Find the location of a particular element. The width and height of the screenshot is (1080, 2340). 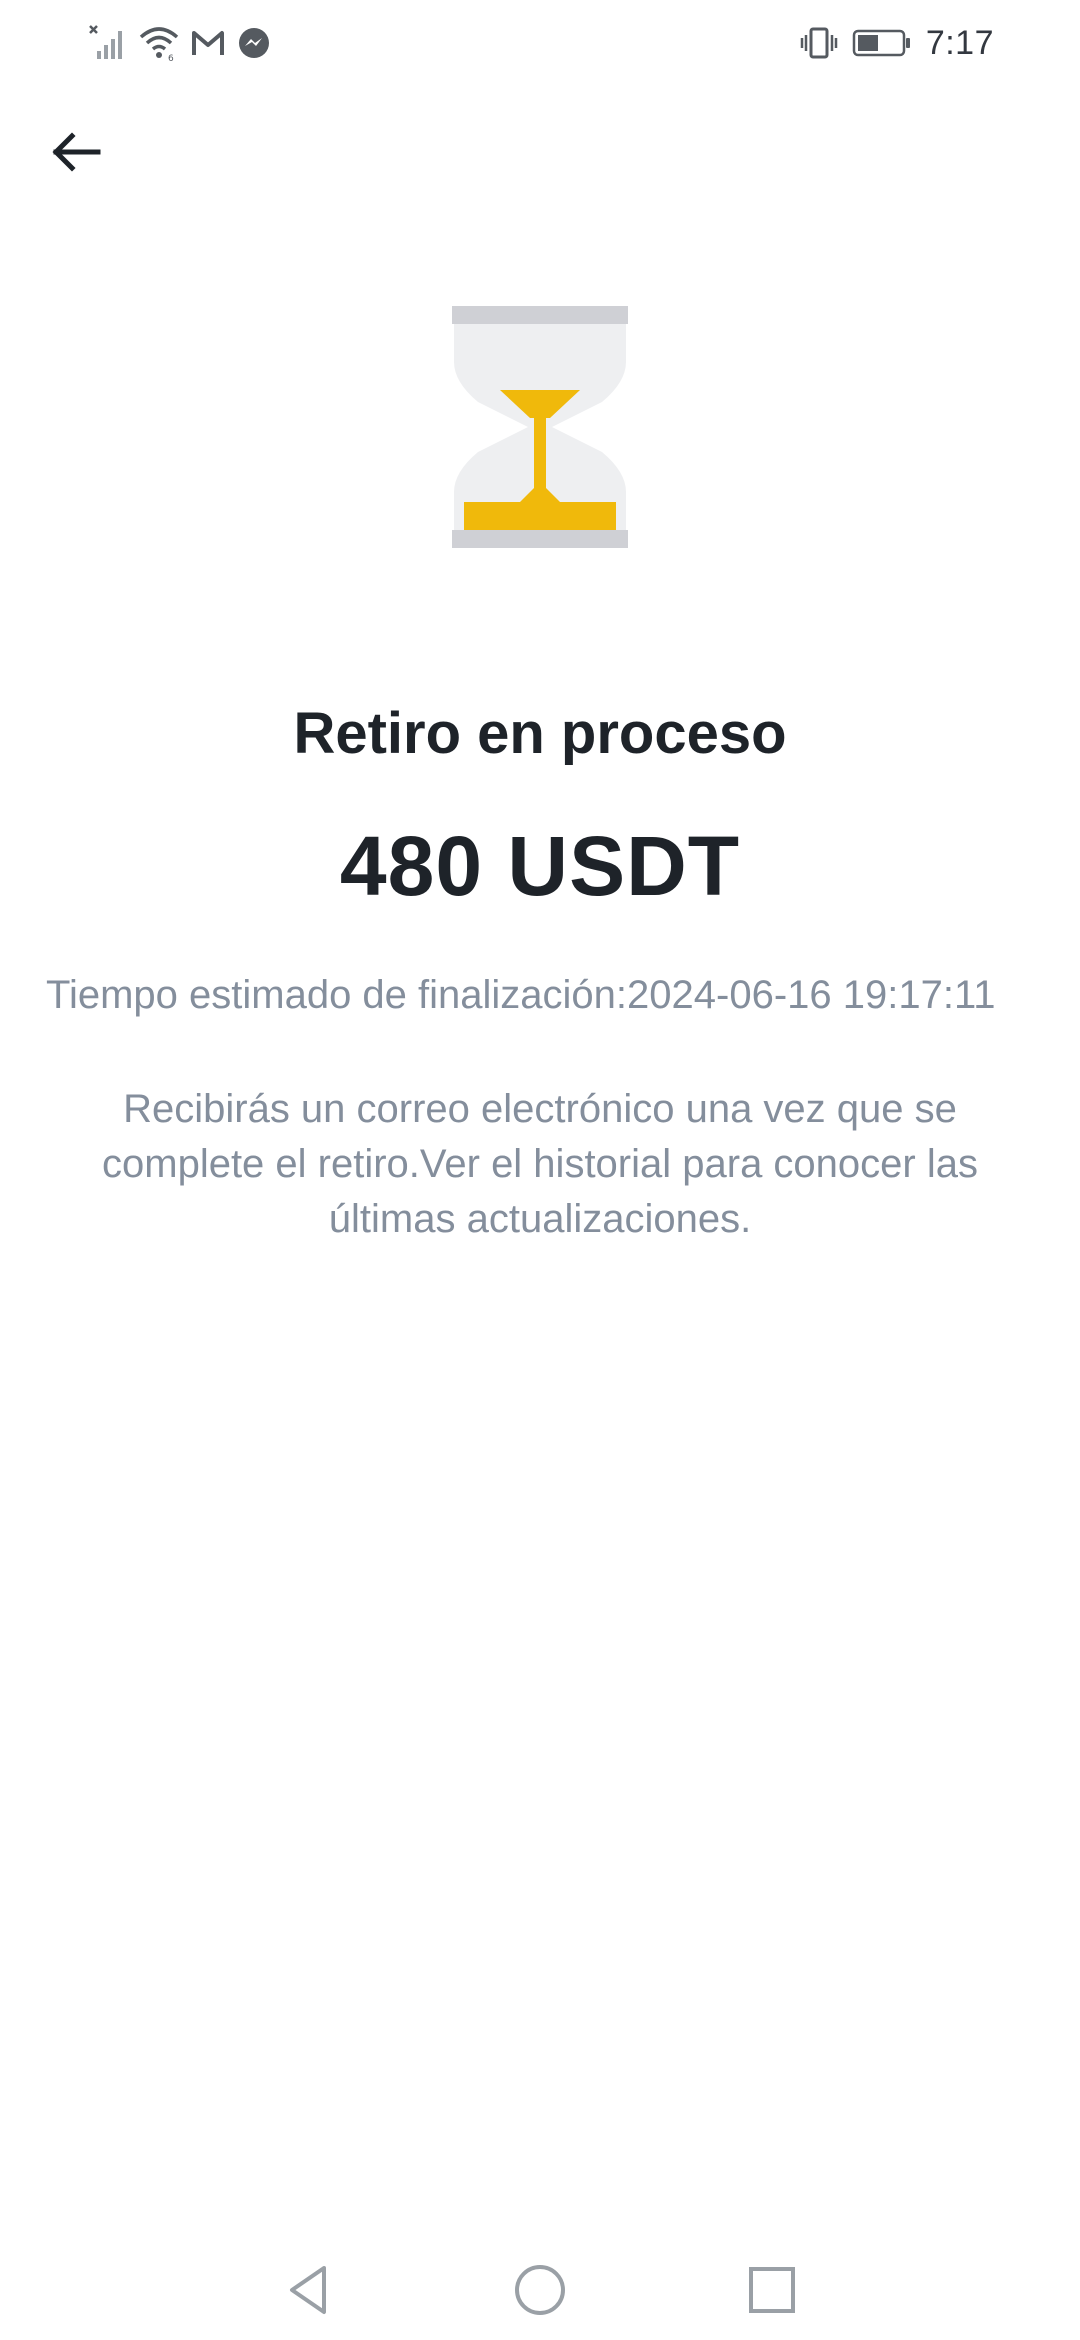

status-left-icons: 6 is located at coordinates (180, 43).